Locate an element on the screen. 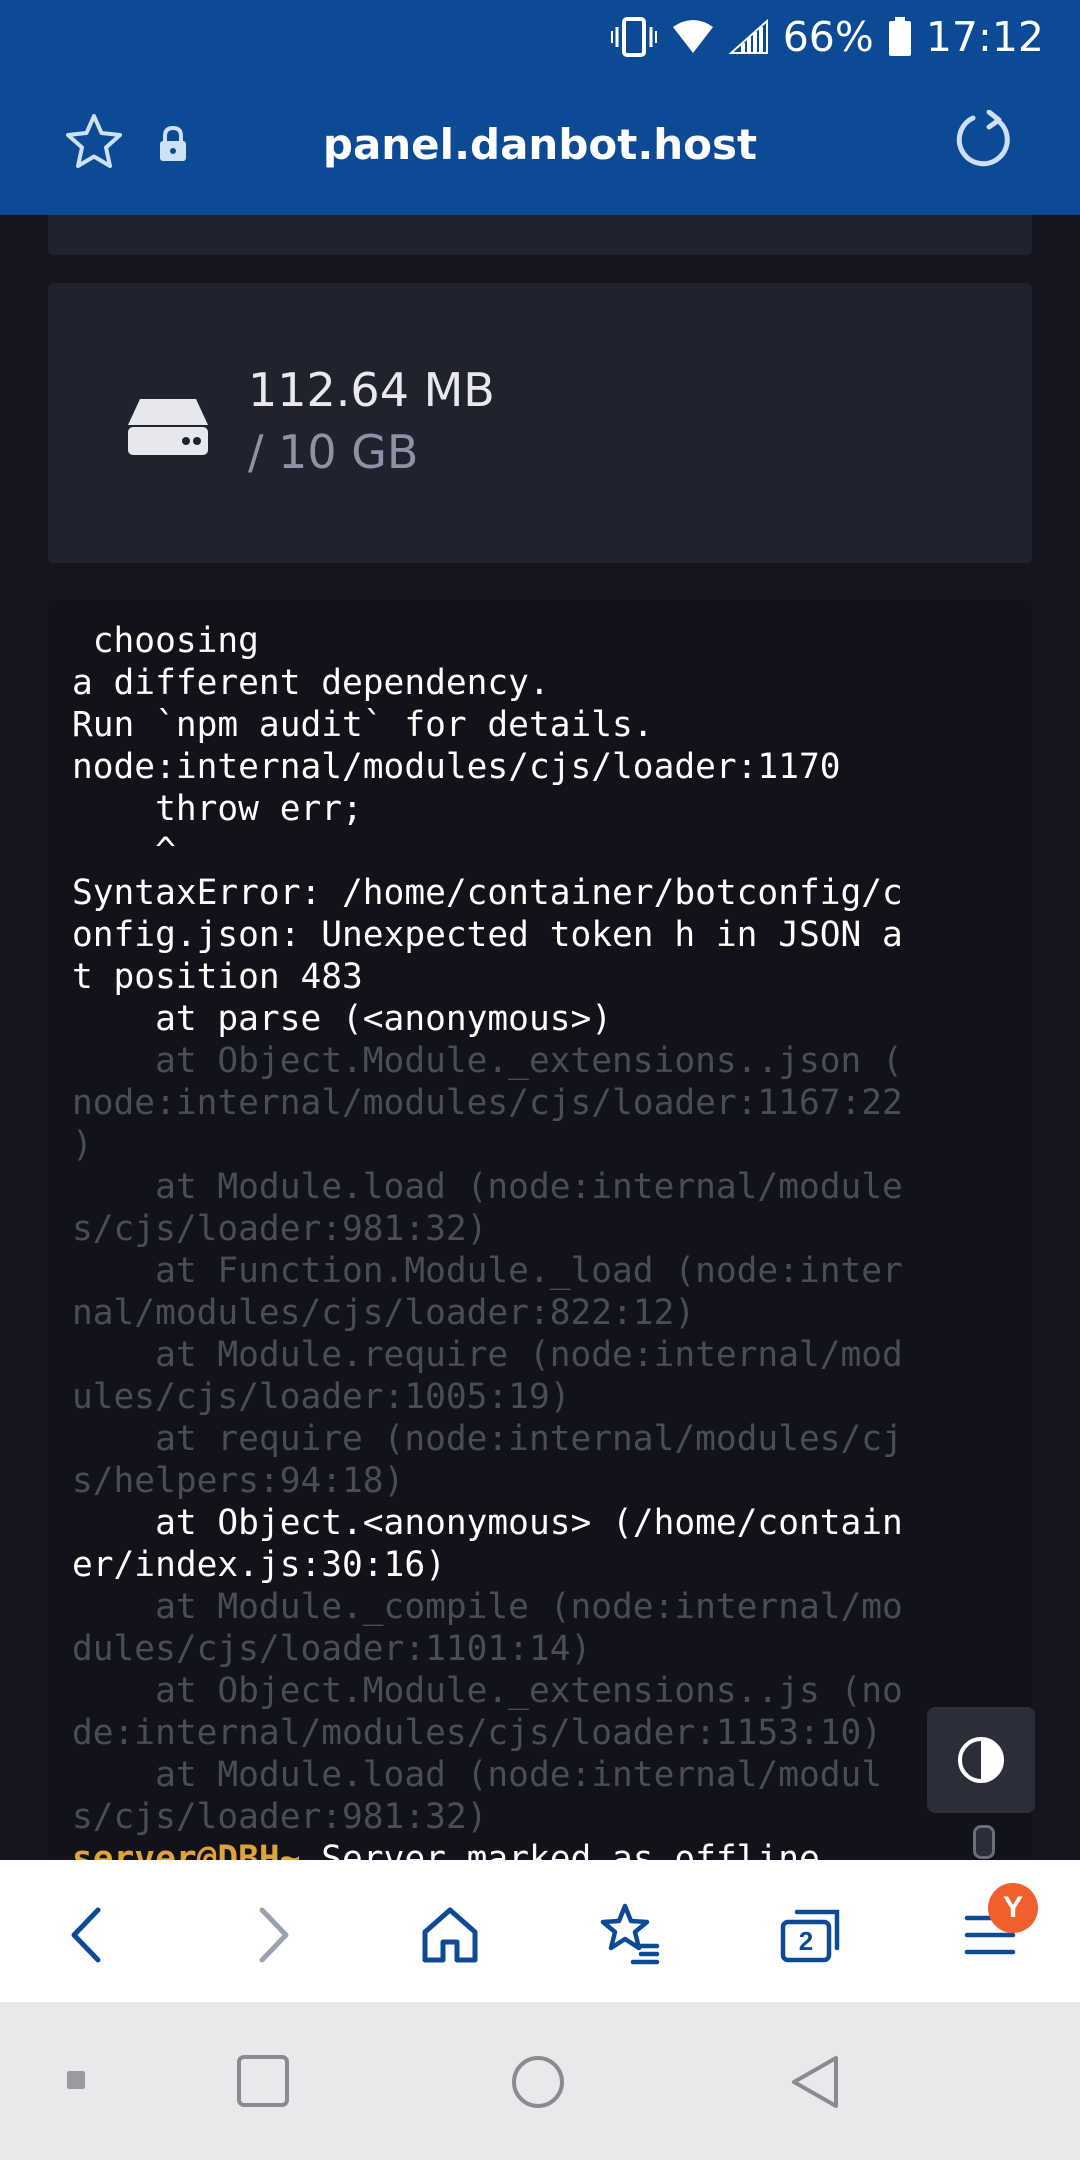  profile-badge: Y is located at coordinates (1013, 1908).